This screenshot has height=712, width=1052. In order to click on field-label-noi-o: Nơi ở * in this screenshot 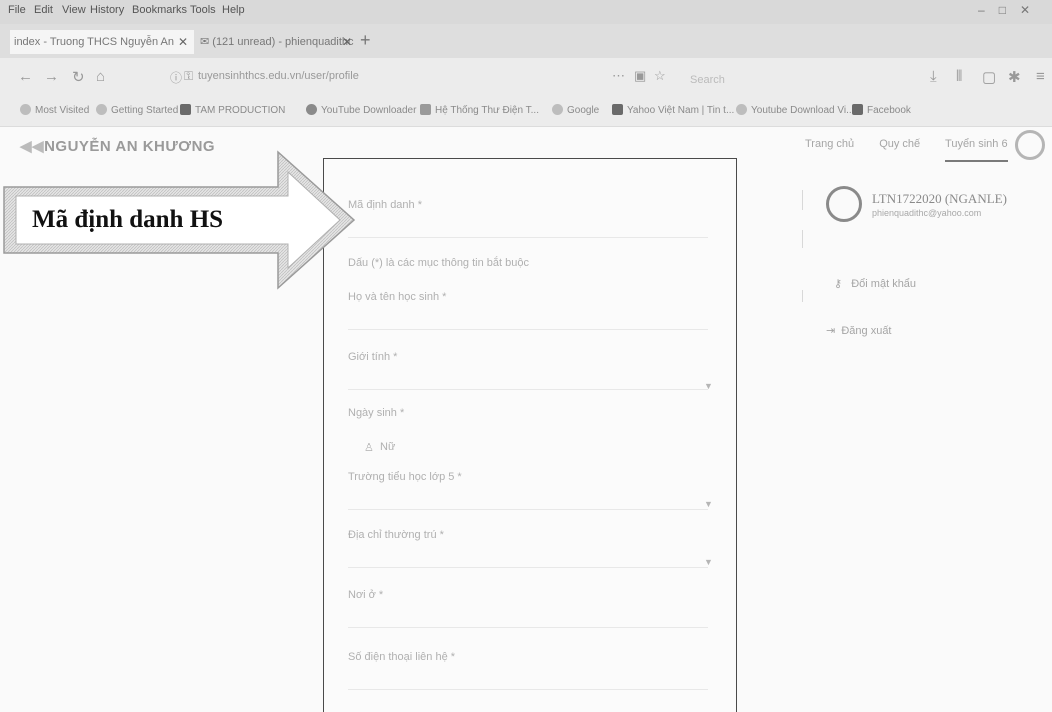, I will do `click(366, 595)`.